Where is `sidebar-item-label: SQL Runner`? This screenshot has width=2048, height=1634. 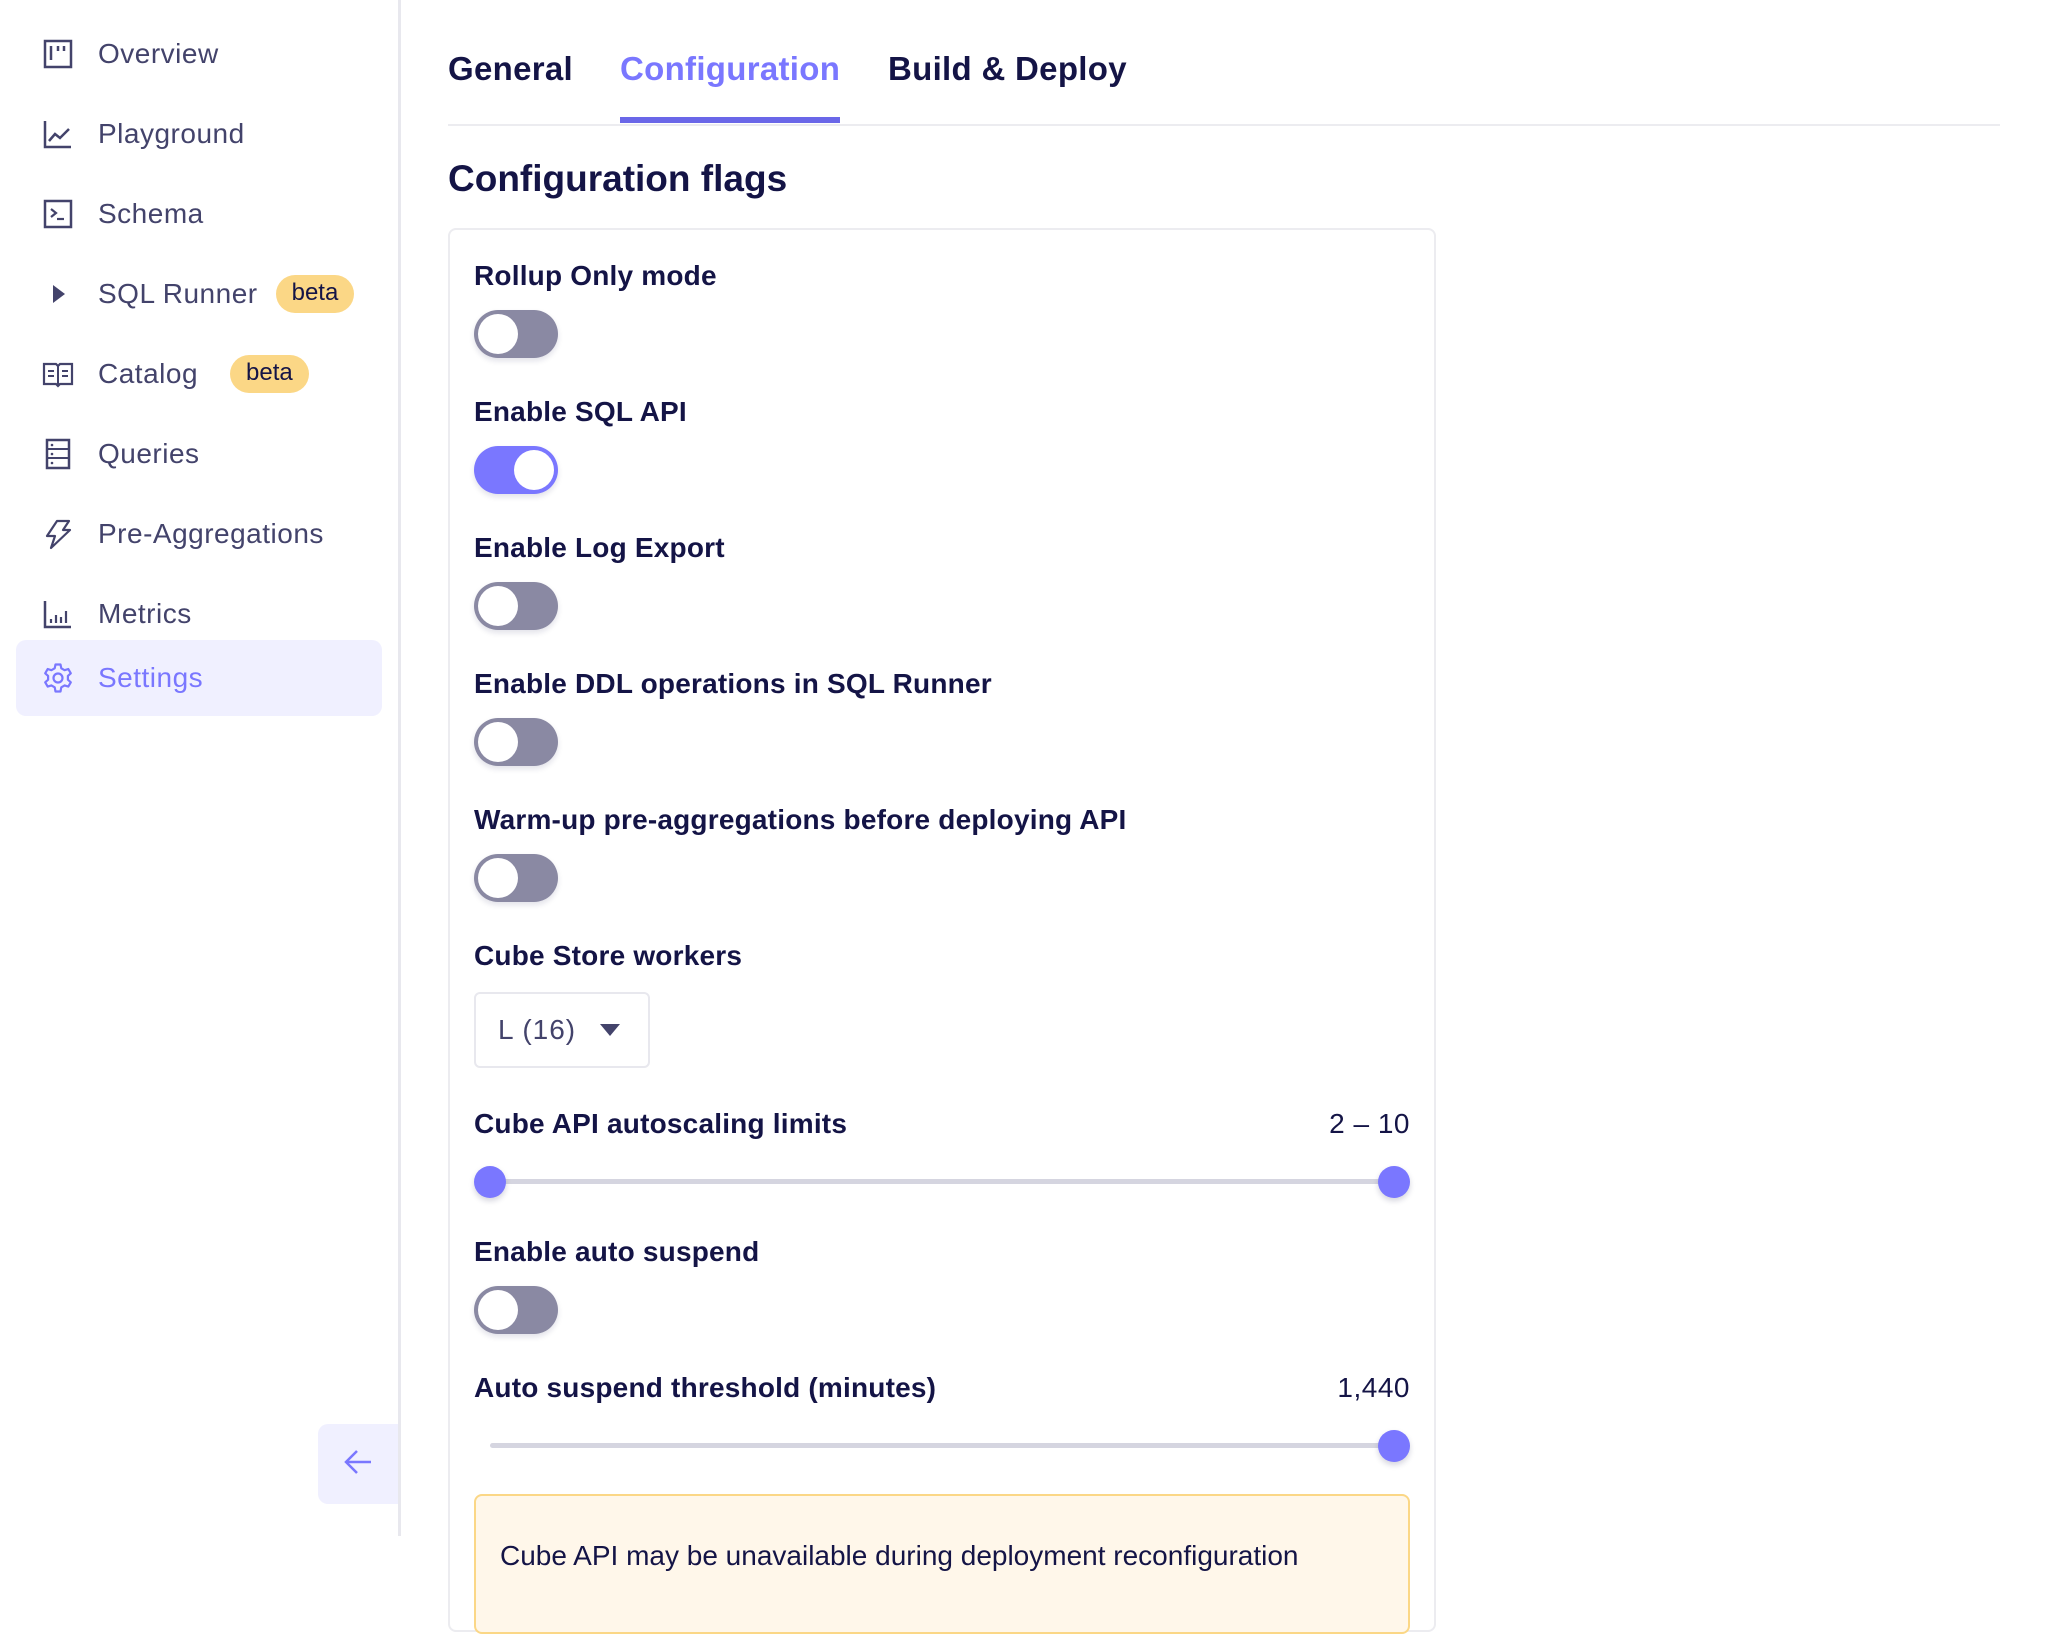 sidebar-item-label: SQL Runner is located at coordinates (178, 293).